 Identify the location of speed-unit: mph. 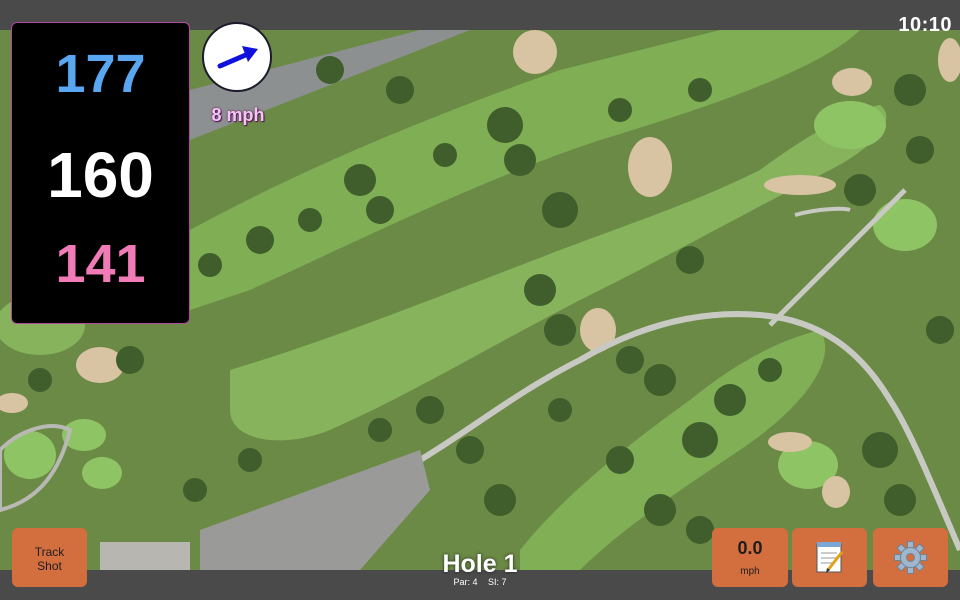
(750, 571).